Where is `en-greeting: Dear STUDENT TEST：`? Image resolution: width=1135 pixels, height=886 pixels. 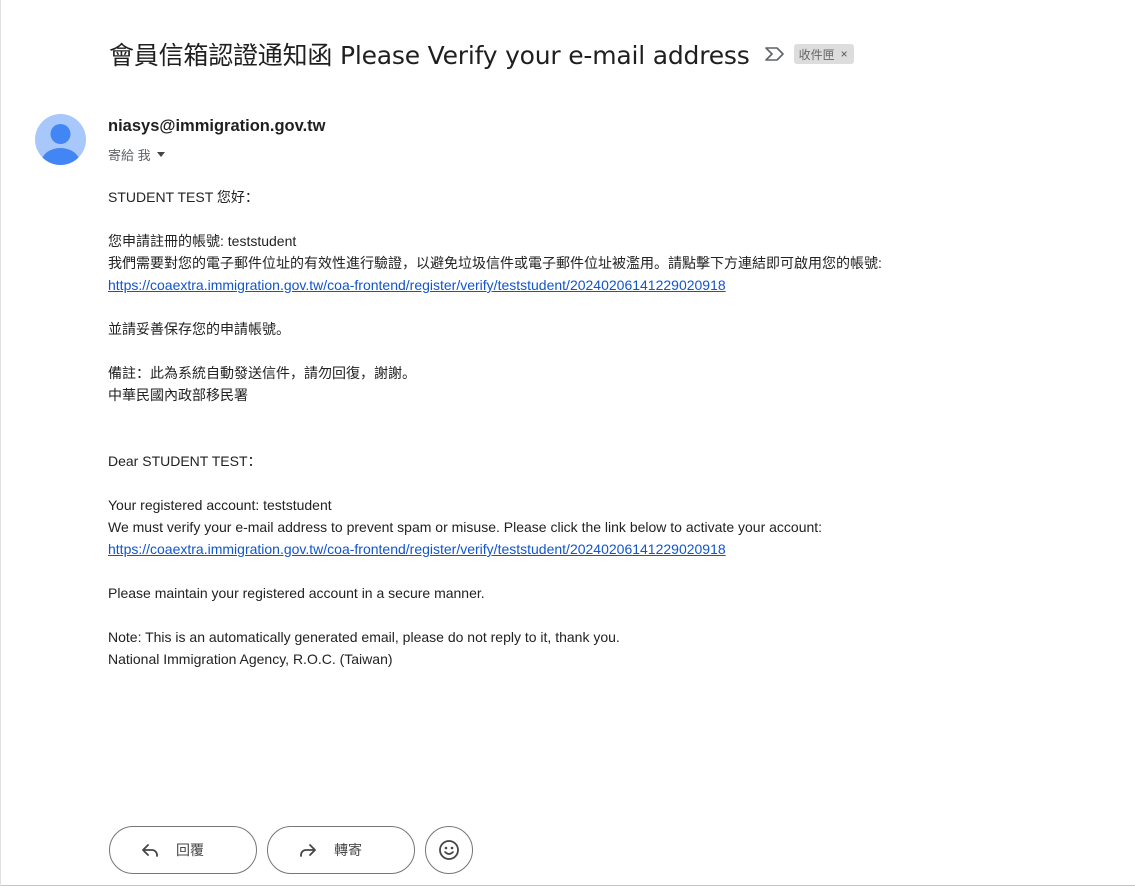 en-greeting: Dear STUDENT TEST： is located at coordinates (185, 461).